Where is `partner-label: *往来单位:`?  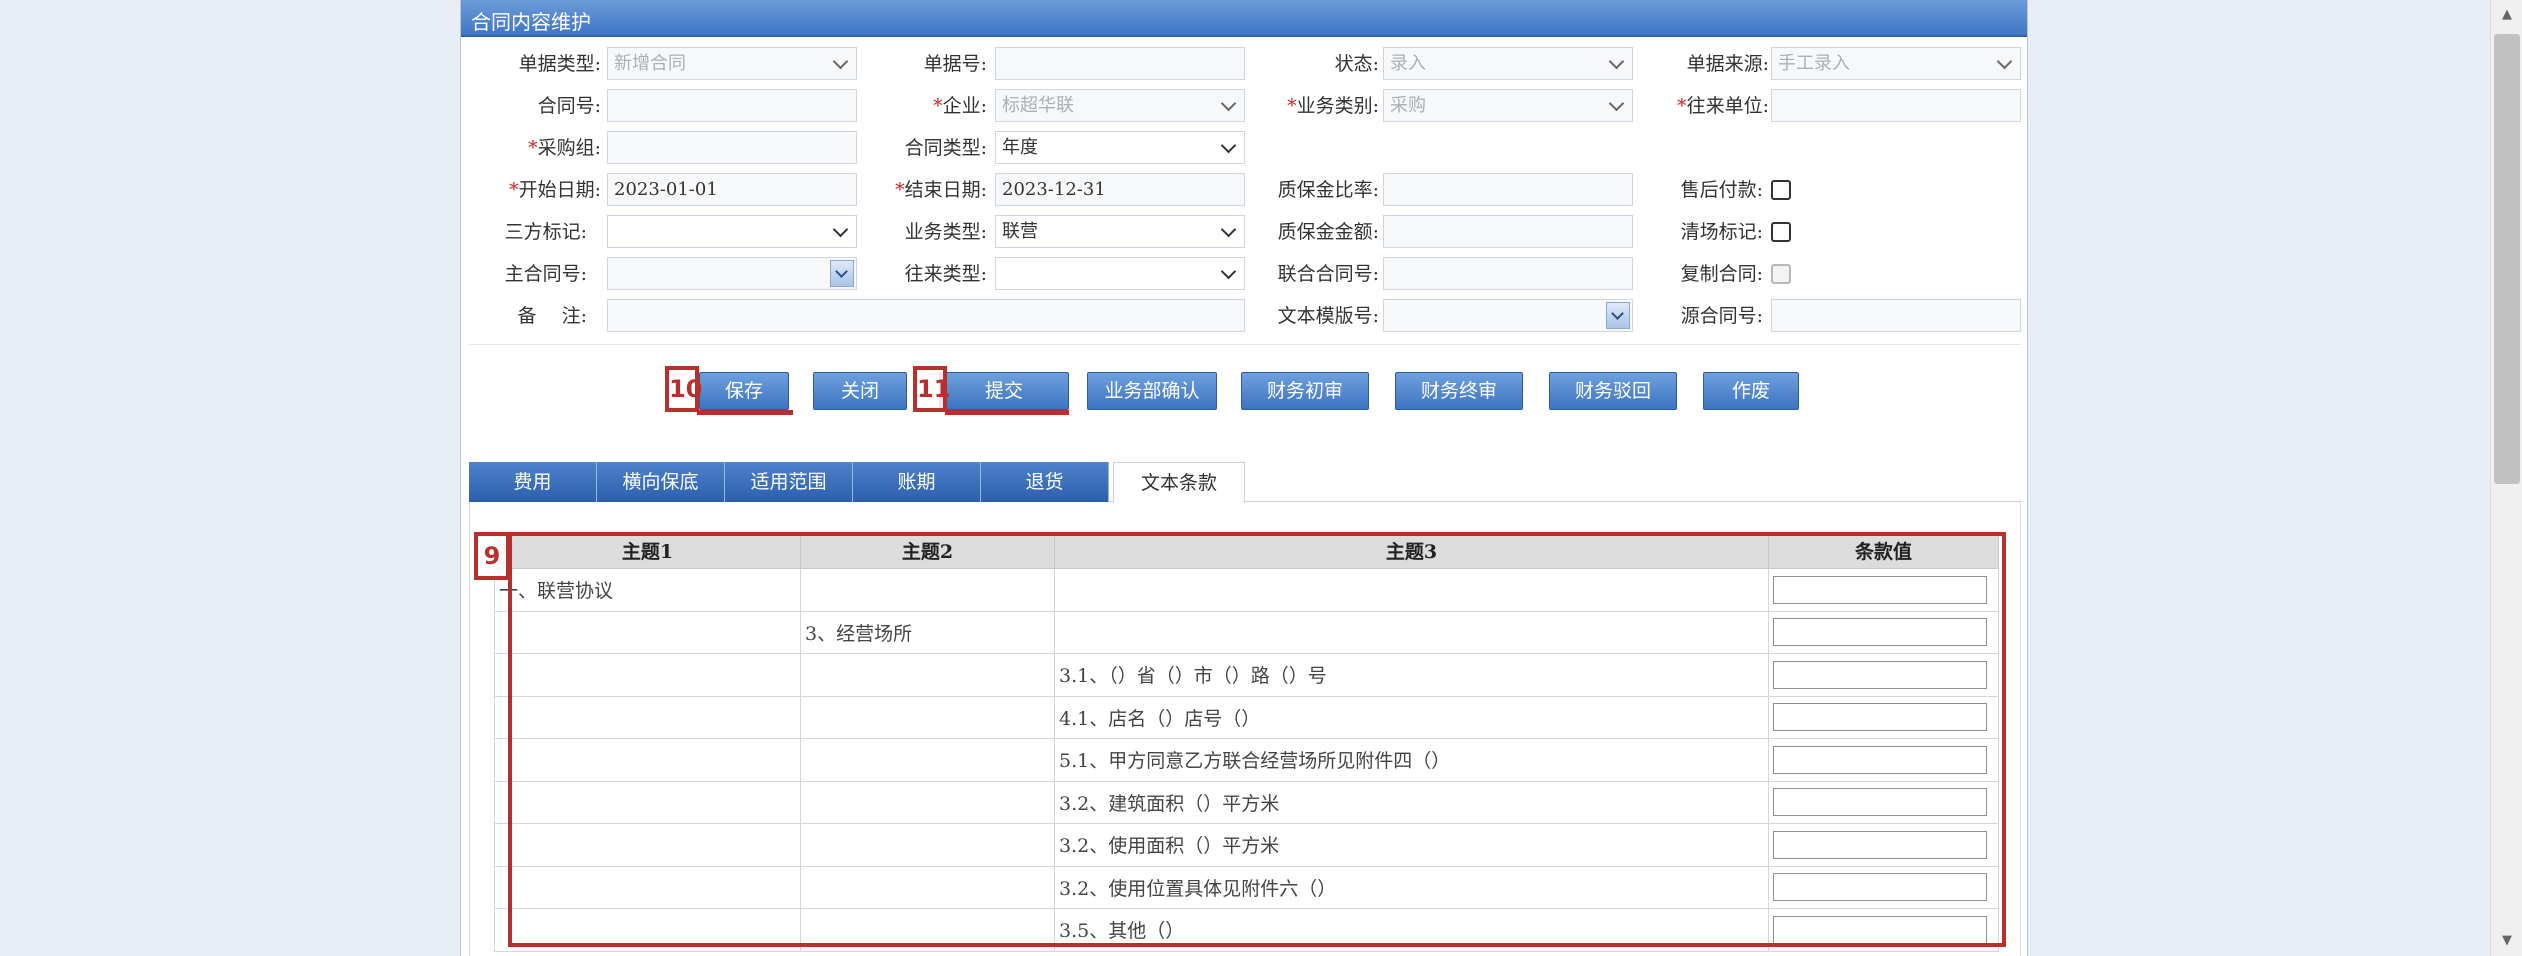 partner-label: *往来单位: is located at coordinates (1723, 106).